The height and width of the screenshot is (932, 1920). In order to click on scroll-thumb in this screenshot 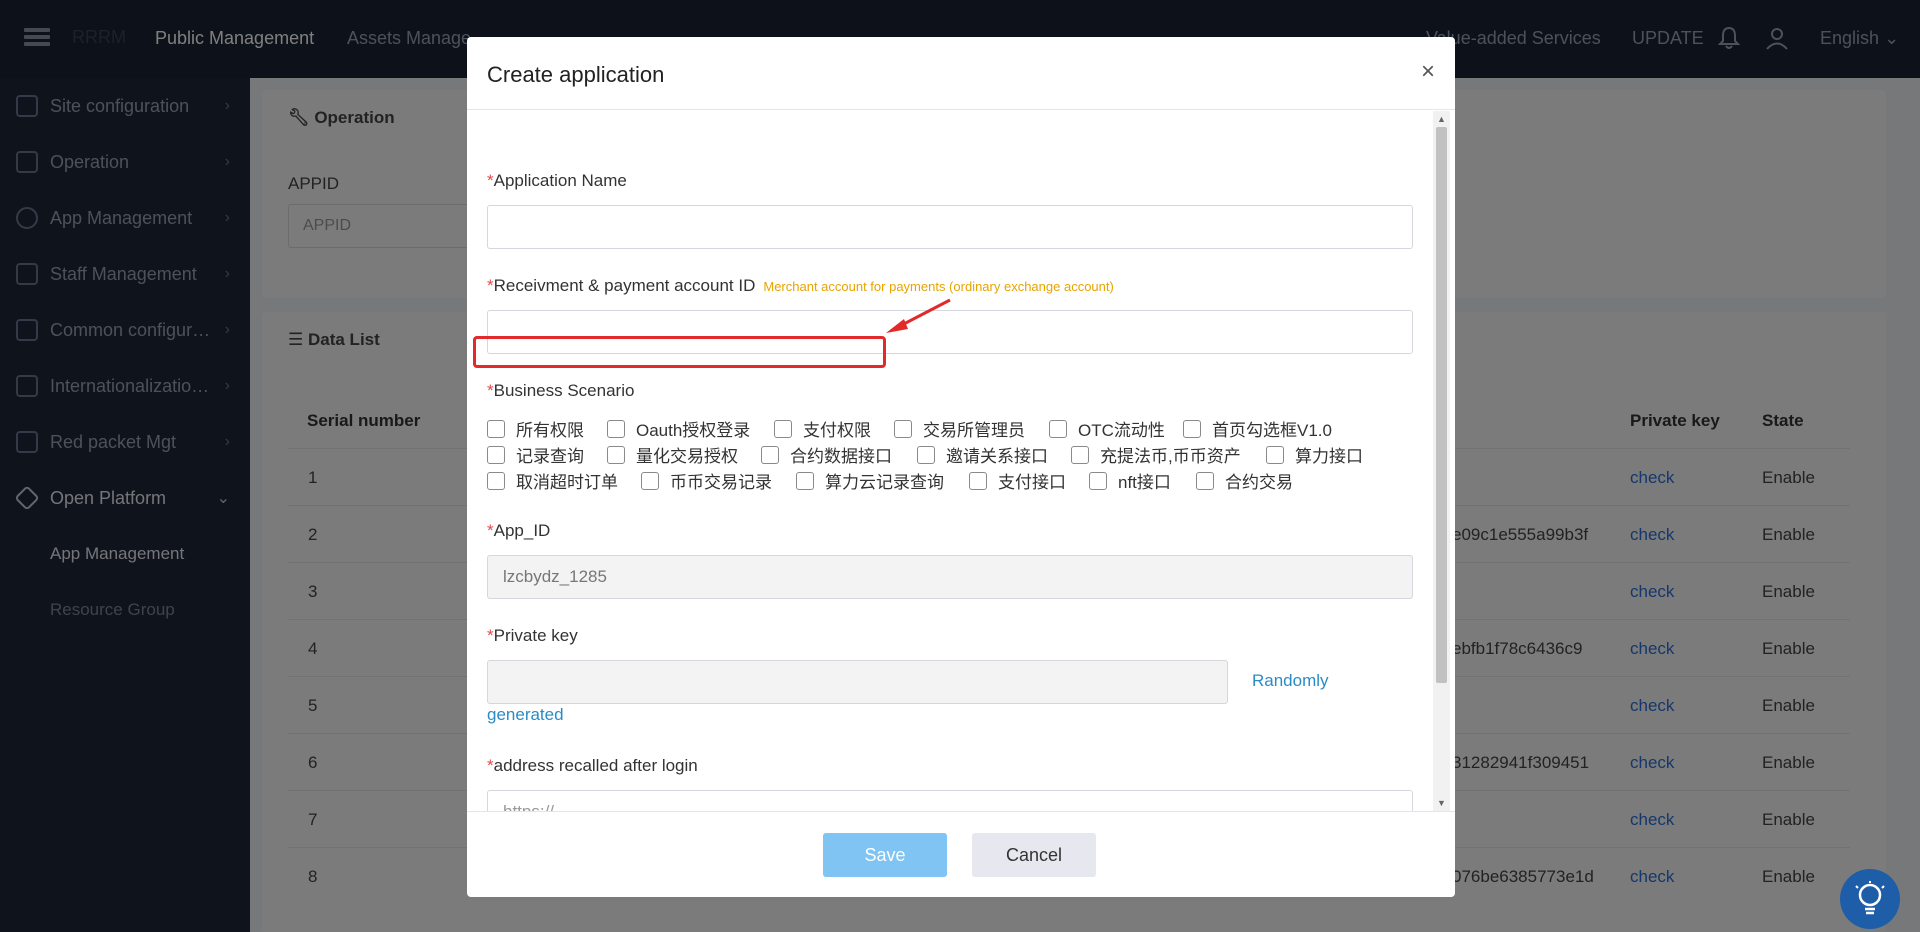, I will do `click(1441, 405)`.